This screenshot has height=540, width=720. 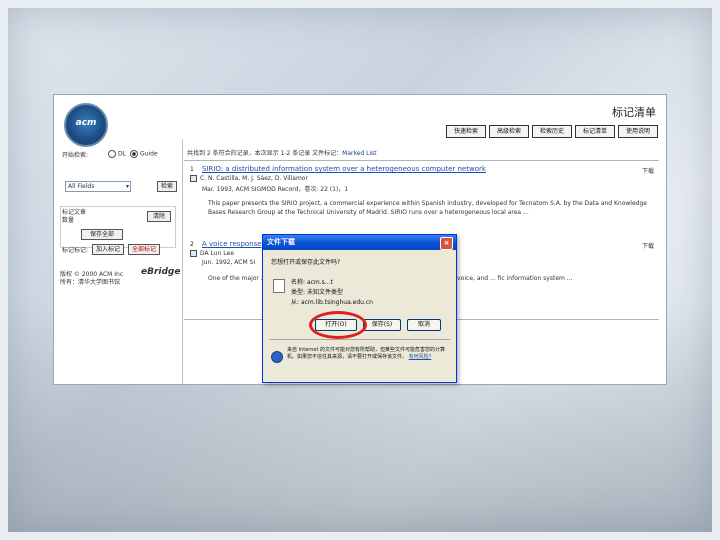 What do you see at coordinates (279, 286) in the screenshot?
I see `file-icon` at bounding box center [279, 286].